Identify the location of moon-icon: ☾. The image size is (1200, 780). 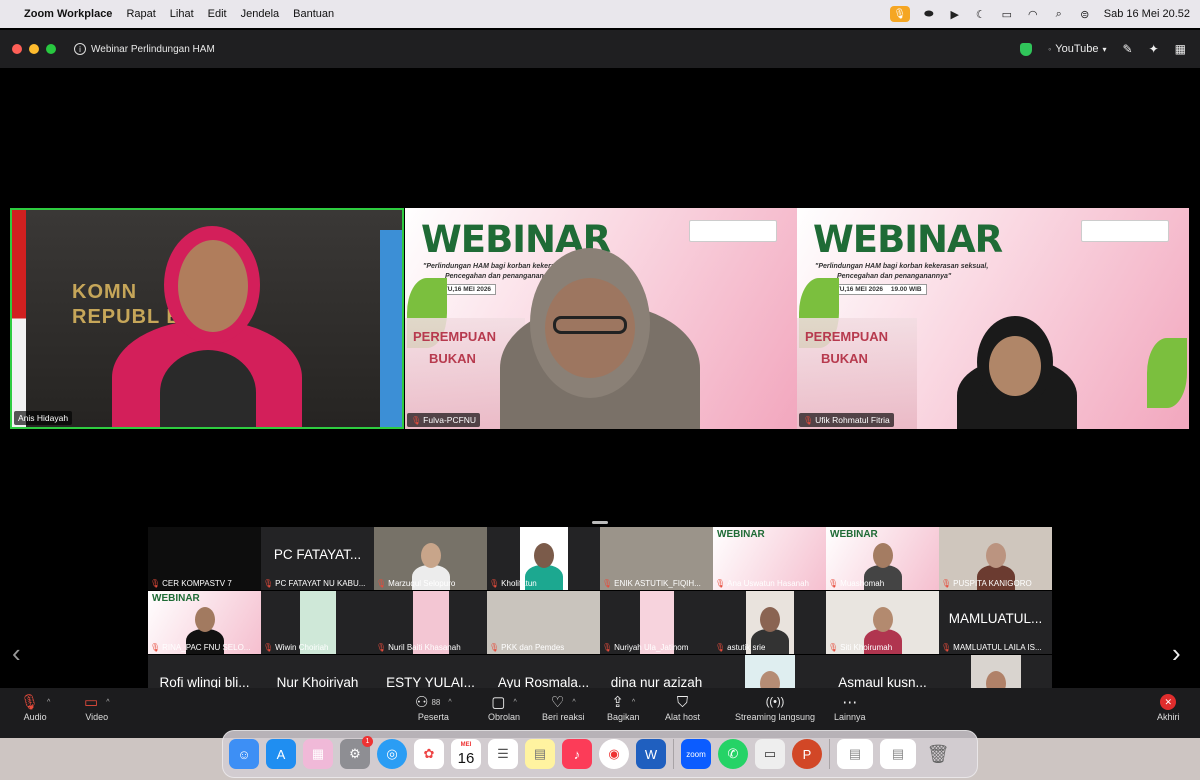
(981, 14).